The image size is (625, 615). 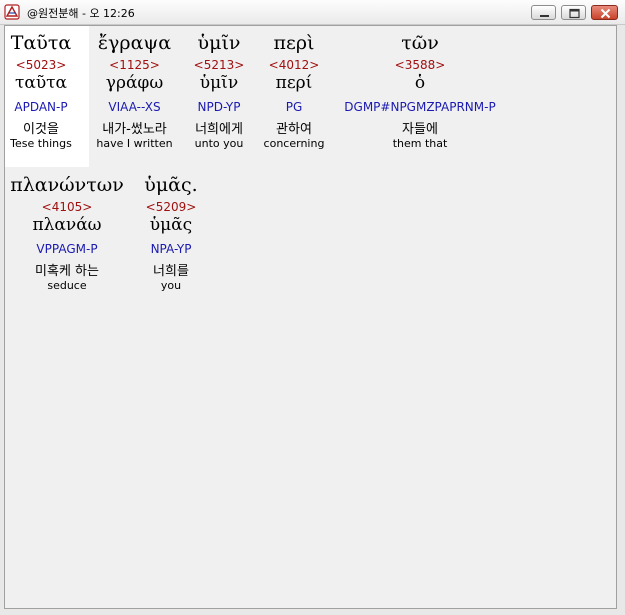 What do you see at coordinates (67, 185) in the screenshot?
I see `greek-word: πλανώντων` at bounding box center [67, 185].